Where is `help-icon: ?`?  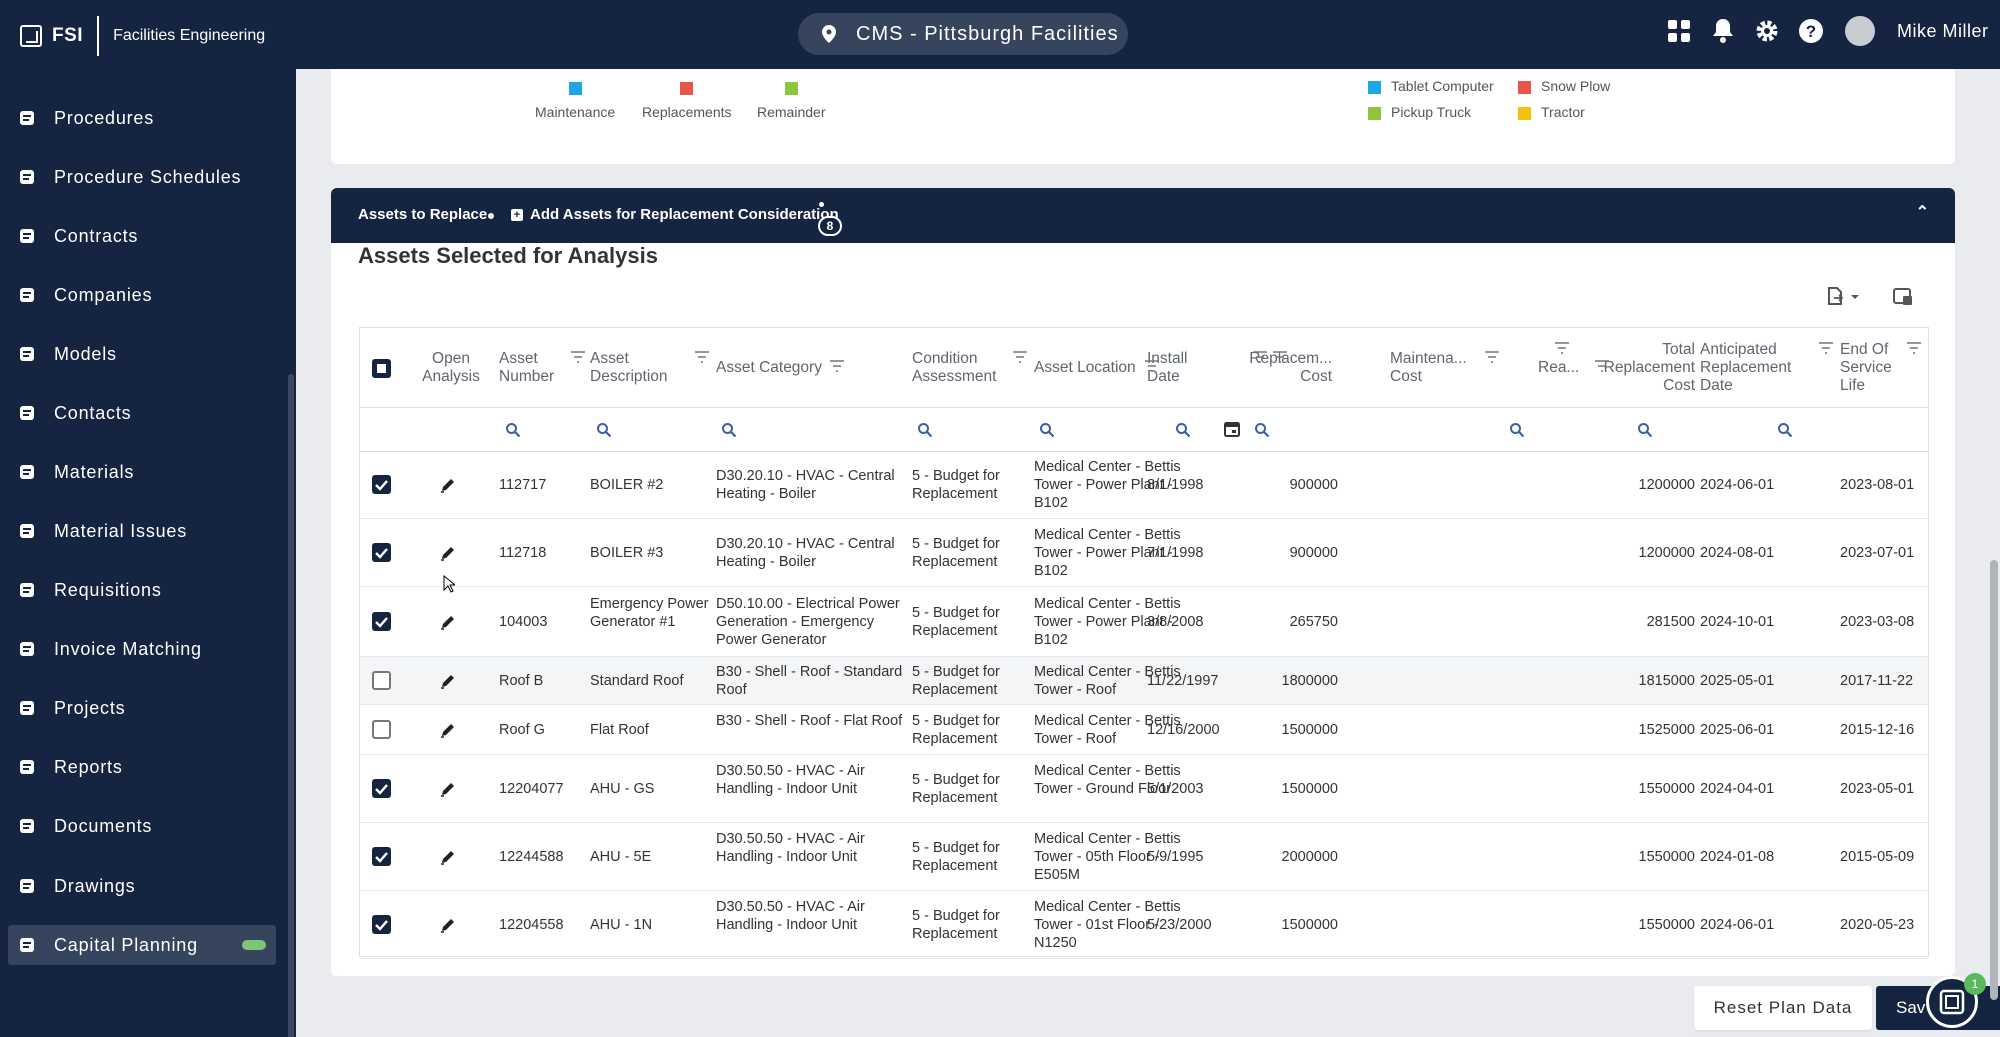
help-icon: ? is located at coordinates (1811, 31).